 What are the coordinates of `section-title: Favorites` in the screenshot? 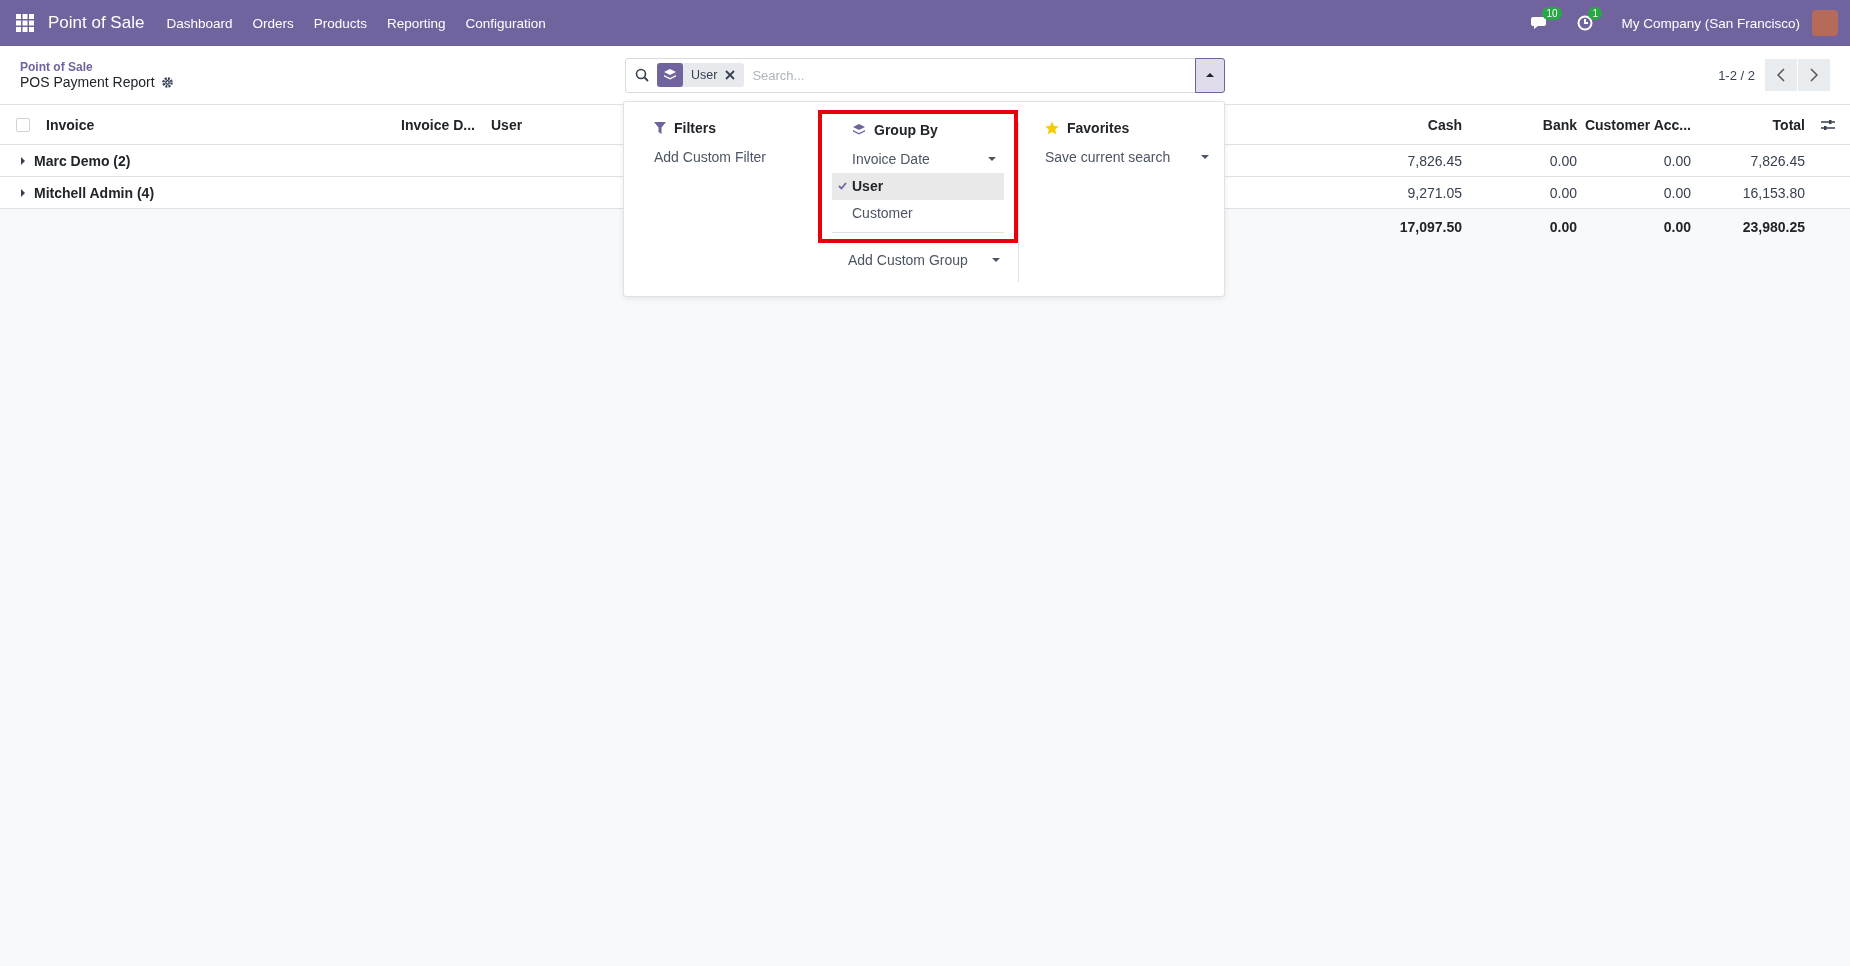 It's located at (1098, 127).